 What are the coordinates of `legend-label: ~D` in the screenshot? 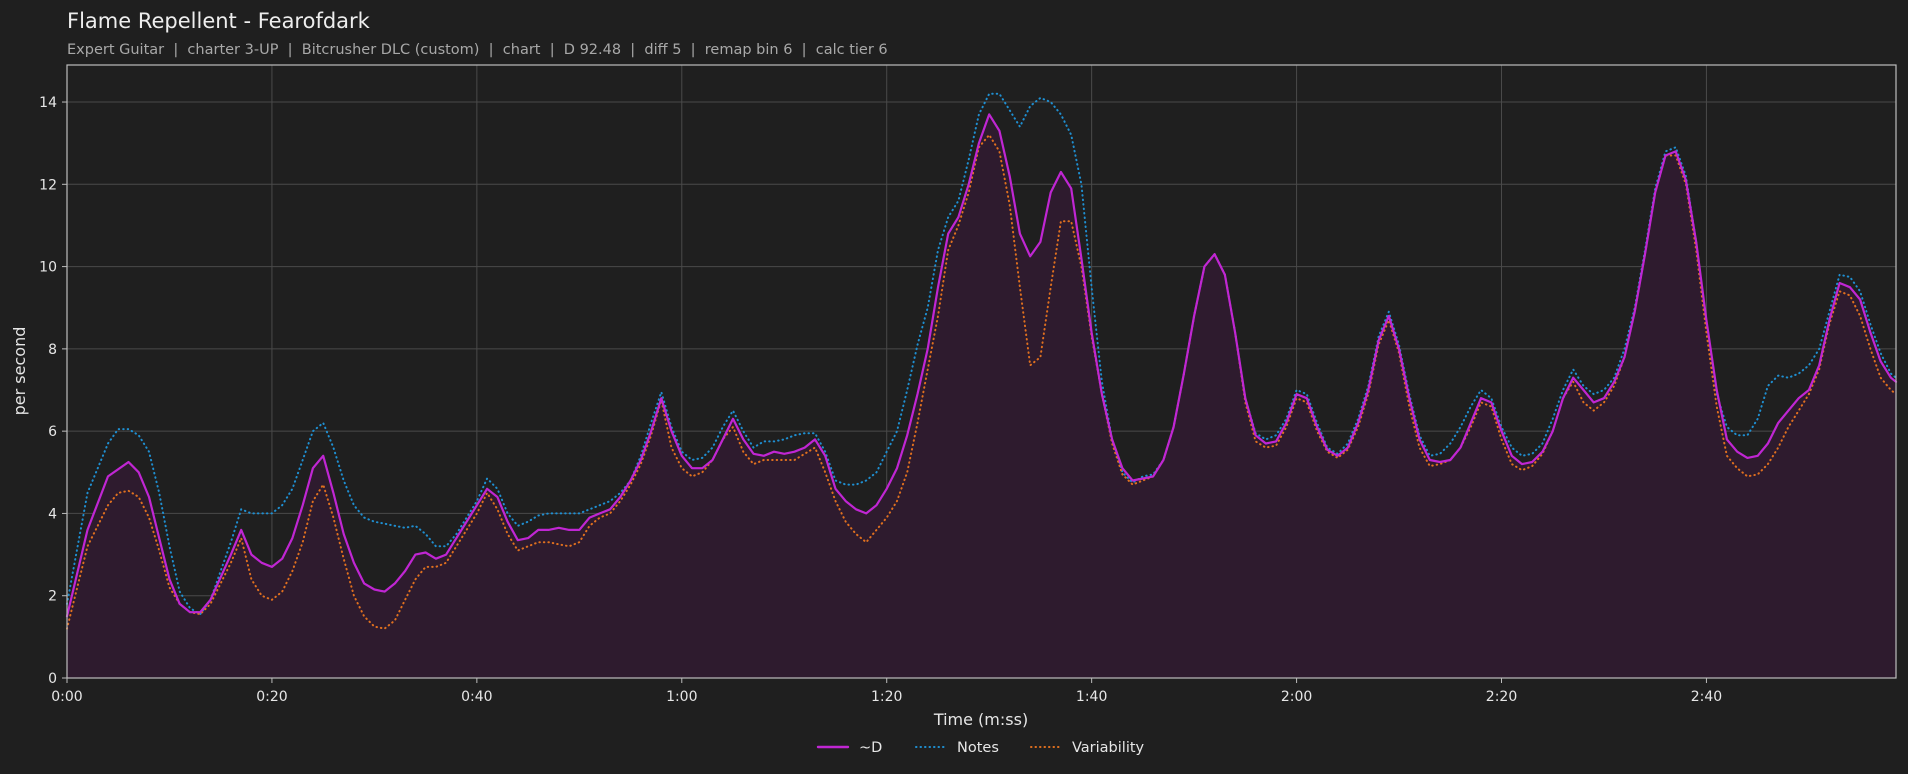 It's located at (870, 748).